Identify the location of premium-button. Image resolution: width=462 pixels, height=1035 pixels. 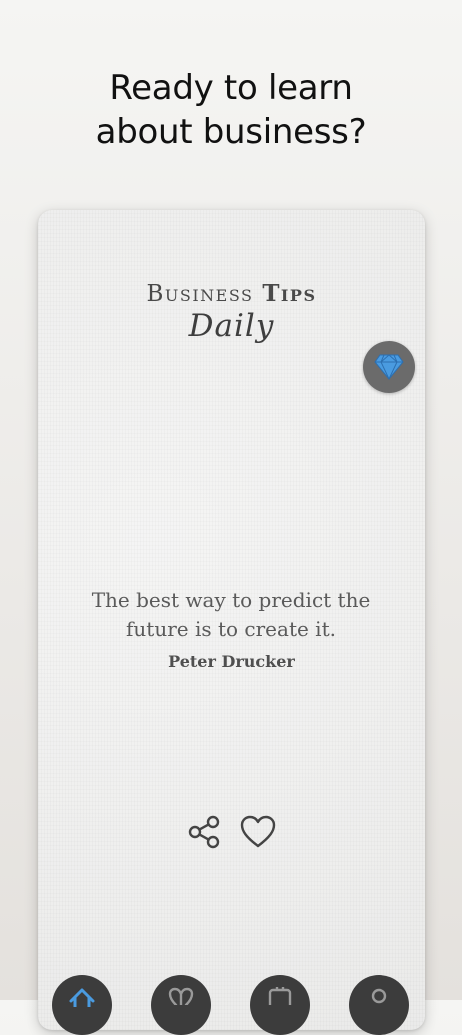
(389, 367).